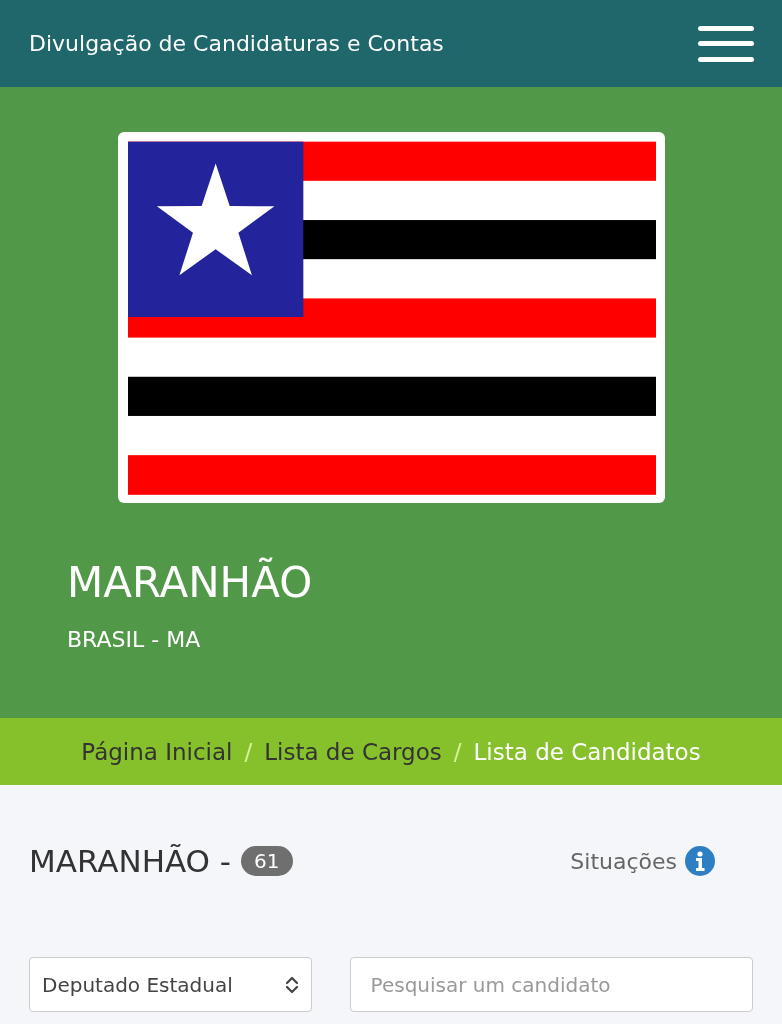  Describe the element at coordinates (134, 639) in the screenshot. I see `state-subtitle: BRASIL - MA` at that location.